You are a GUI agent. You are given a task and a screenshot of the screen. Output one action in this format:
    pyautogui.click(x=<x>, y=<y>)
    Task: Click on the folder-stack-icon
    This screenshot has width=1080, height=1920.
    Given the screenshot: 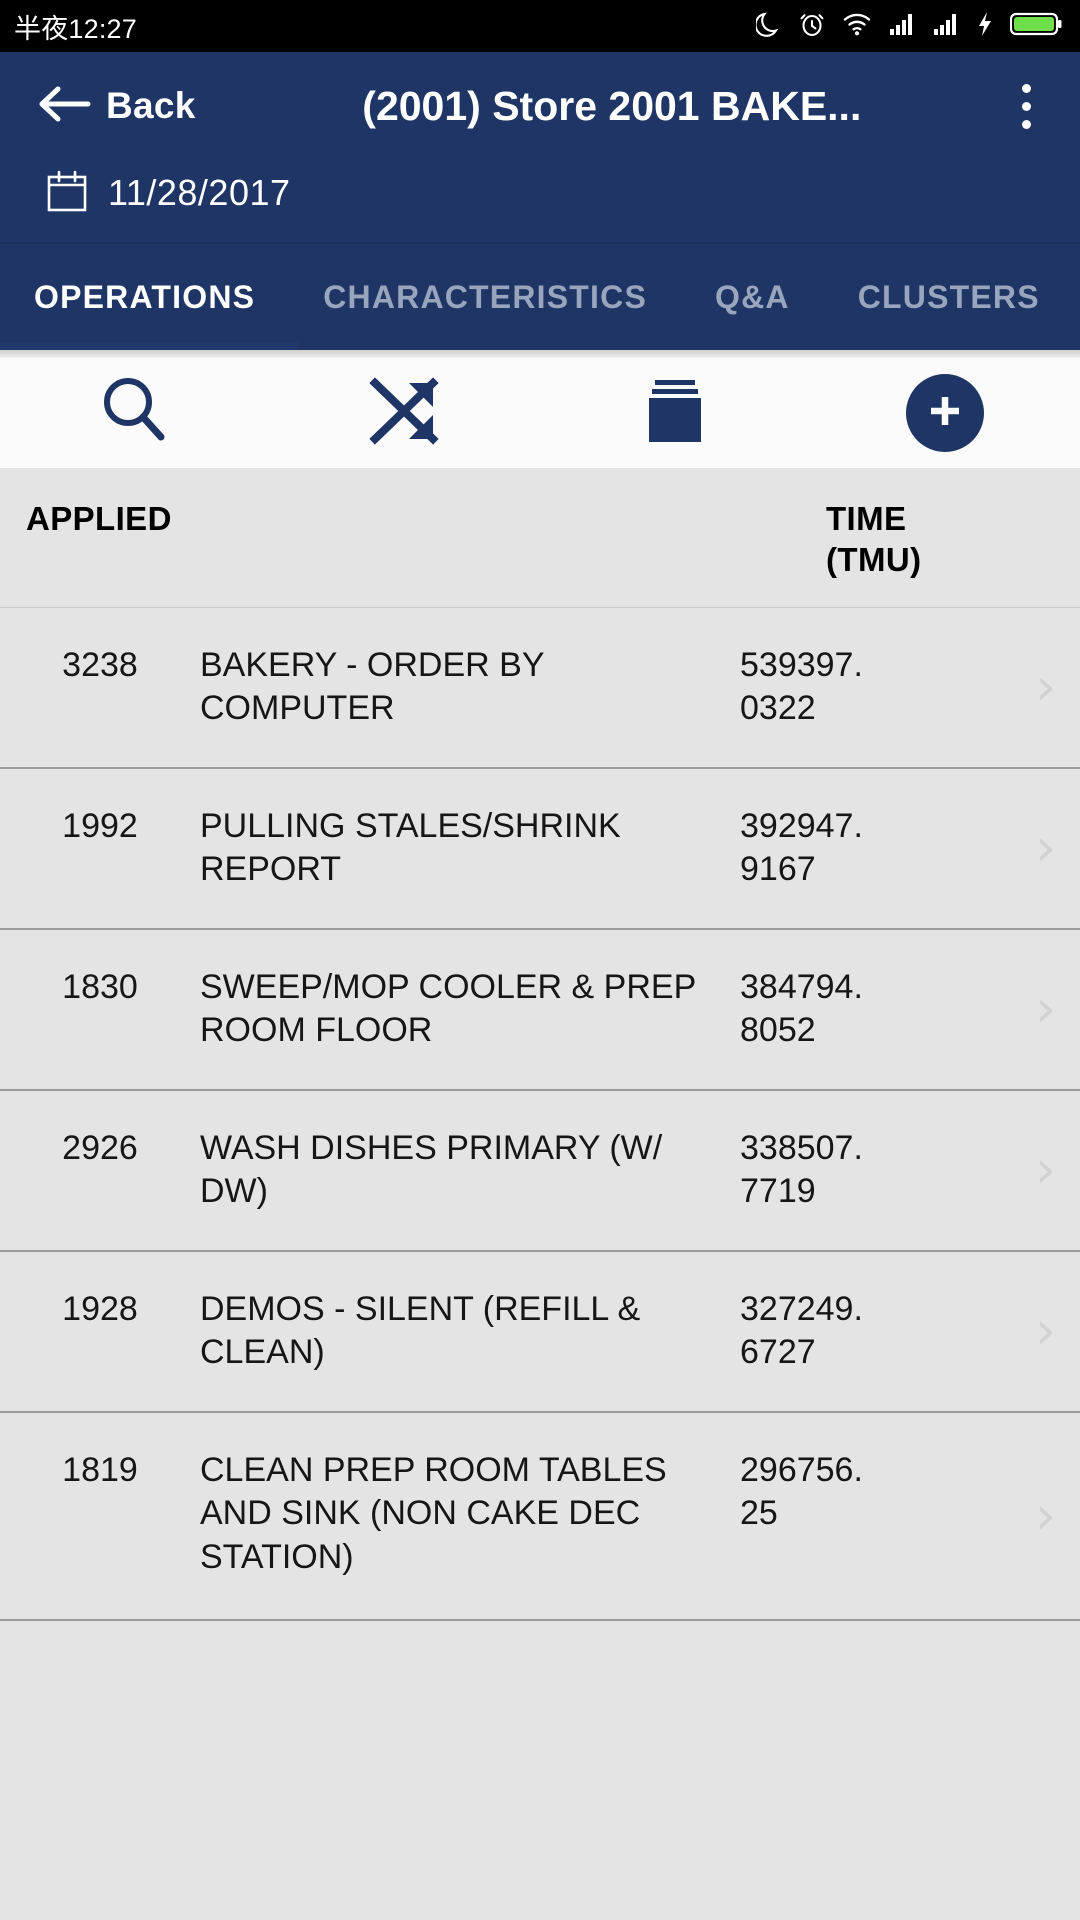 What is the action you would take?
    pyautogui.click(x=675, y=413)
    